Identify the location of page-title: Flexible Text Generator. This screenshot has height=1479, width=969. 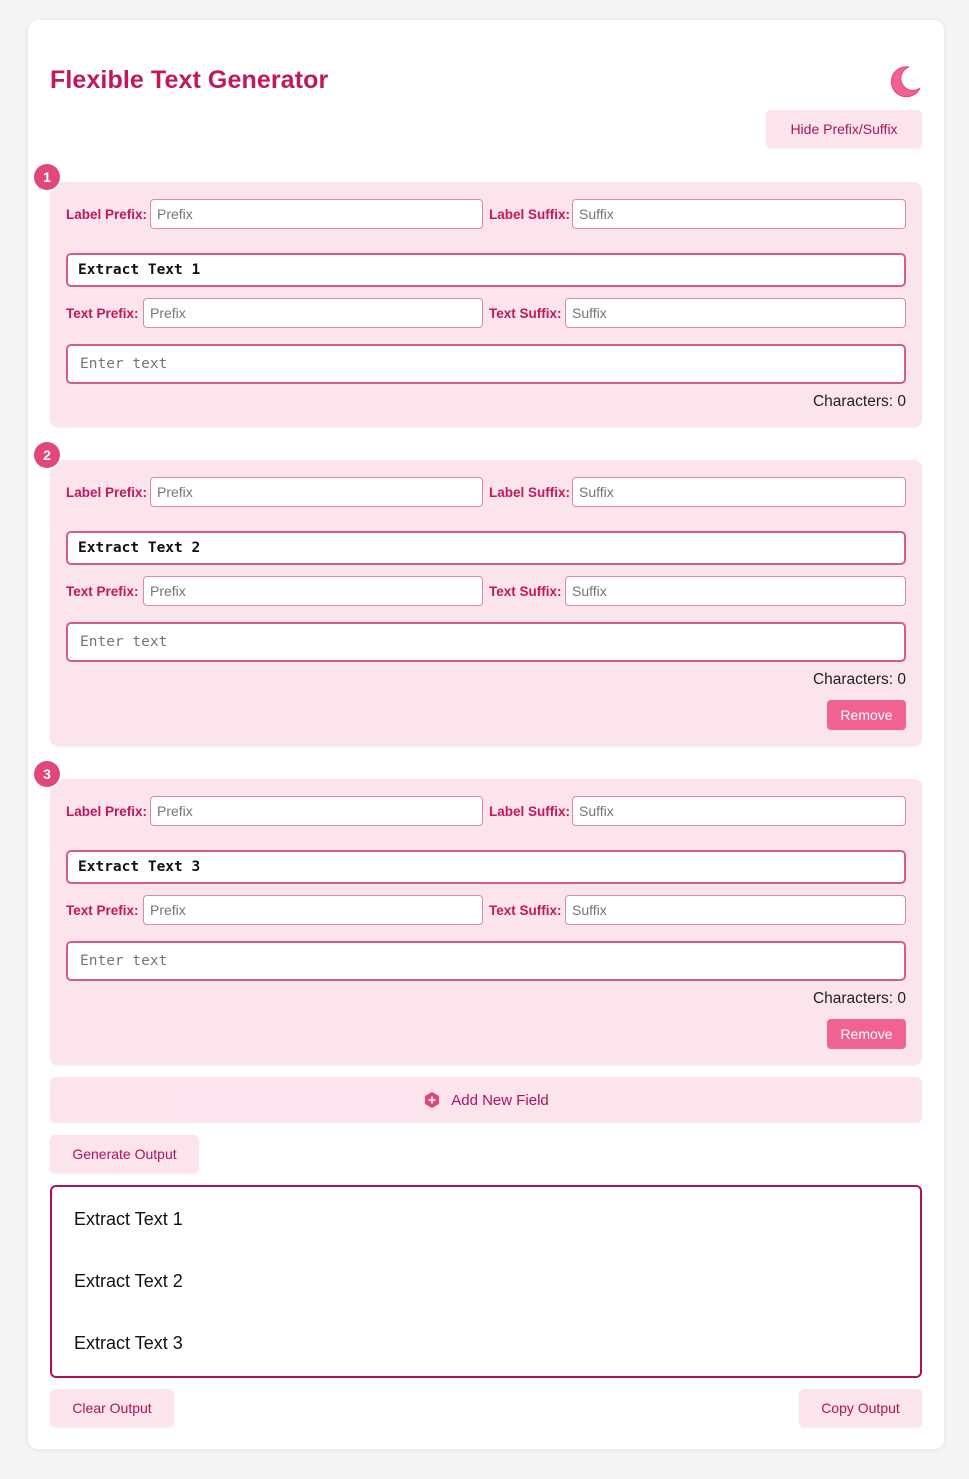
(189, 80).